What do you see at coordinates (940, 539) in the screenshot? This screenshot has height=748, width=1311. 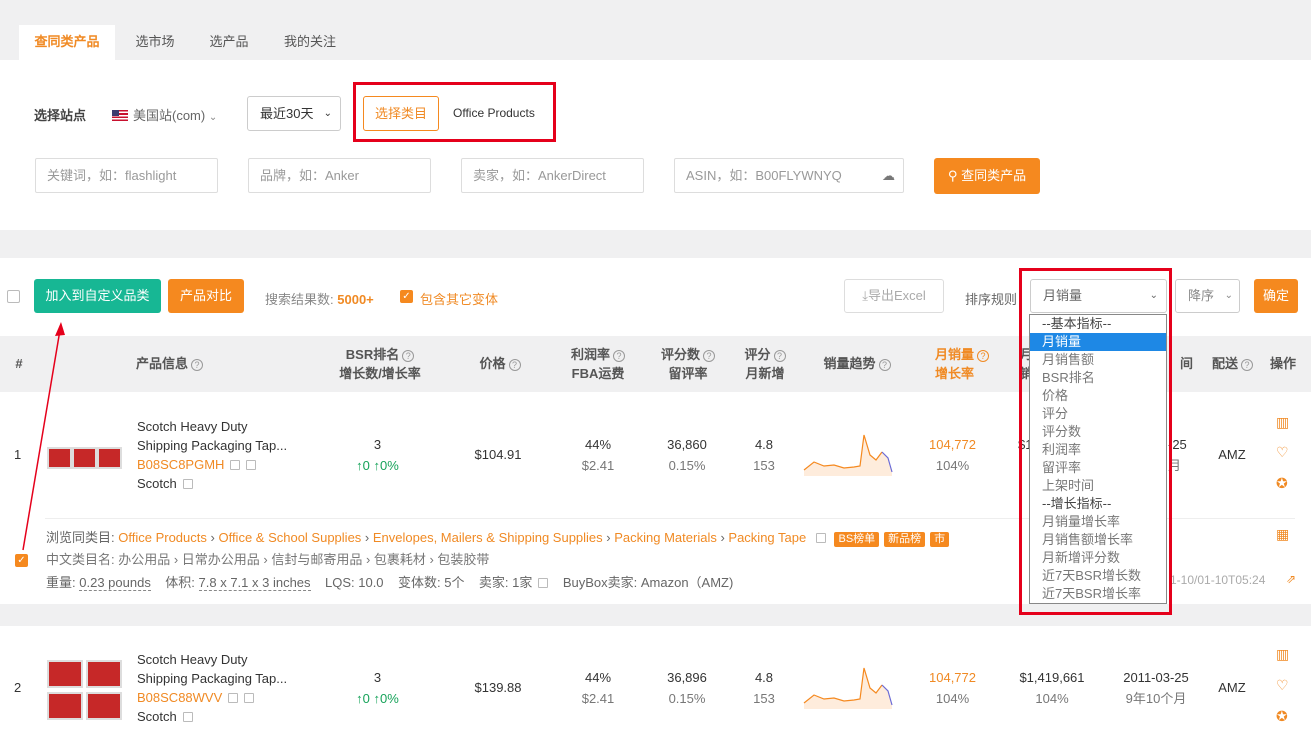 I see `market-tag: 市` at bounding box center [940, 539].